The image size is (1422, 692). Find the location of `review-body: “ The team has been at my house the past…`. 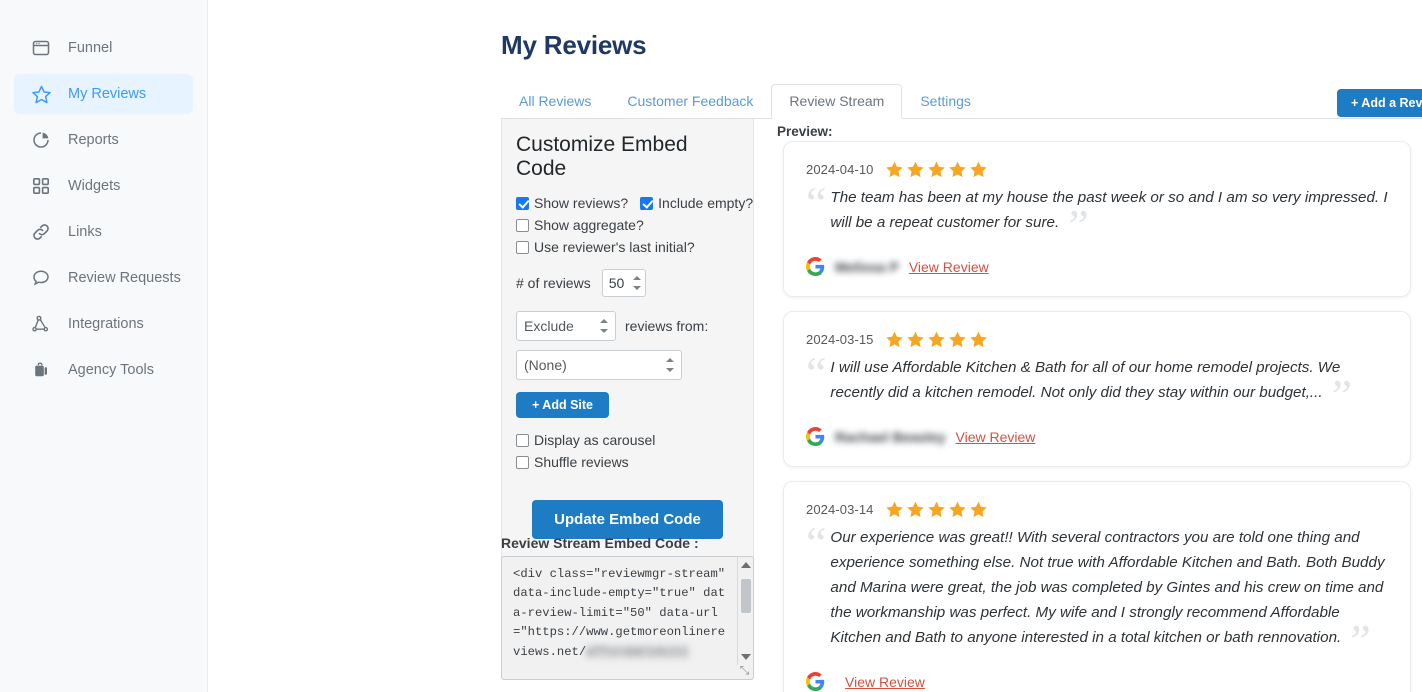

review-body: “ The team has been at my house the past… is located at coordinates (1097, 213).